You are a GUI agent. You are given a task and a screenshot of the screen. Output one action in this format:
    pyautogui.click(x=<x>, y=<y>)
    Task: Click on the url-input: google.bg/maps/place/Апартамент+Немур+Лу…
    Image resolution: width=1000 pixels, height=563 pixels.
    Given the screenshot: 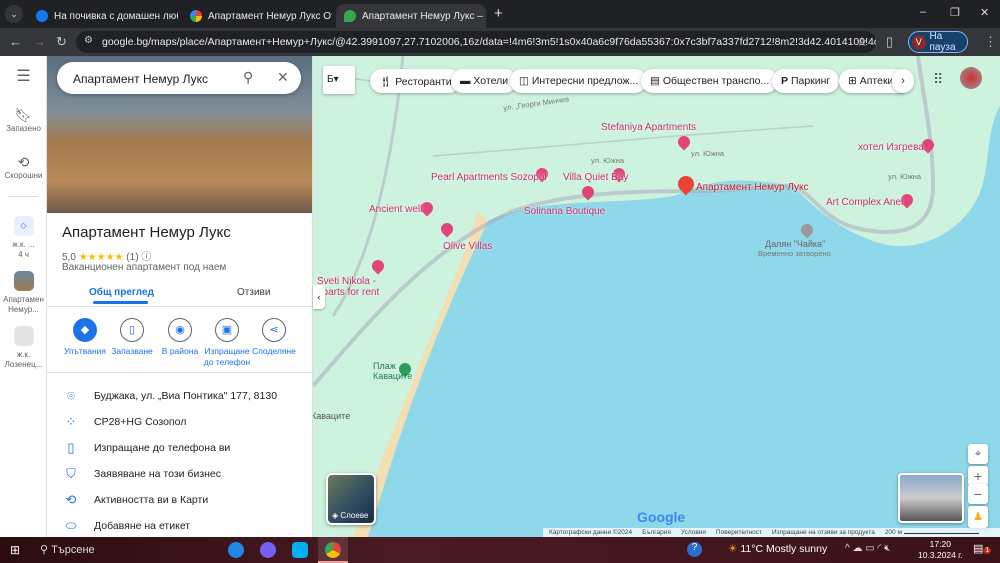 What is the action you would take?
    pyautogui.click(x=476, y=42)
    